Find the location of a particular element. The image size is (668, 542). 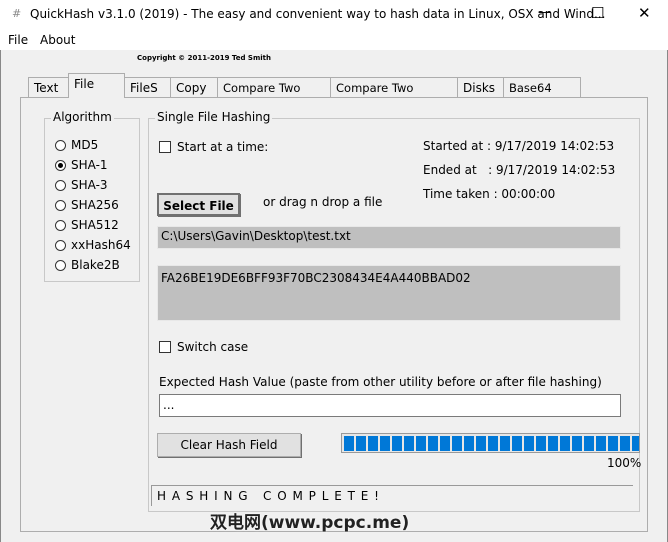

minimize-button: — is located at coordinates (544, 12).